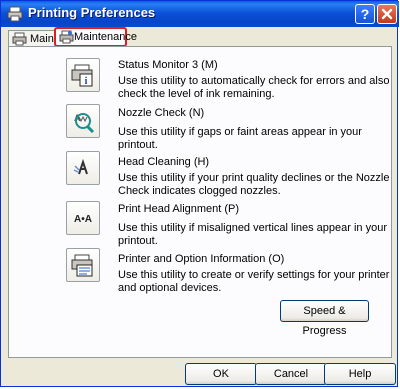  I want to click on cancel-button: Cancel, so click(291, 374).